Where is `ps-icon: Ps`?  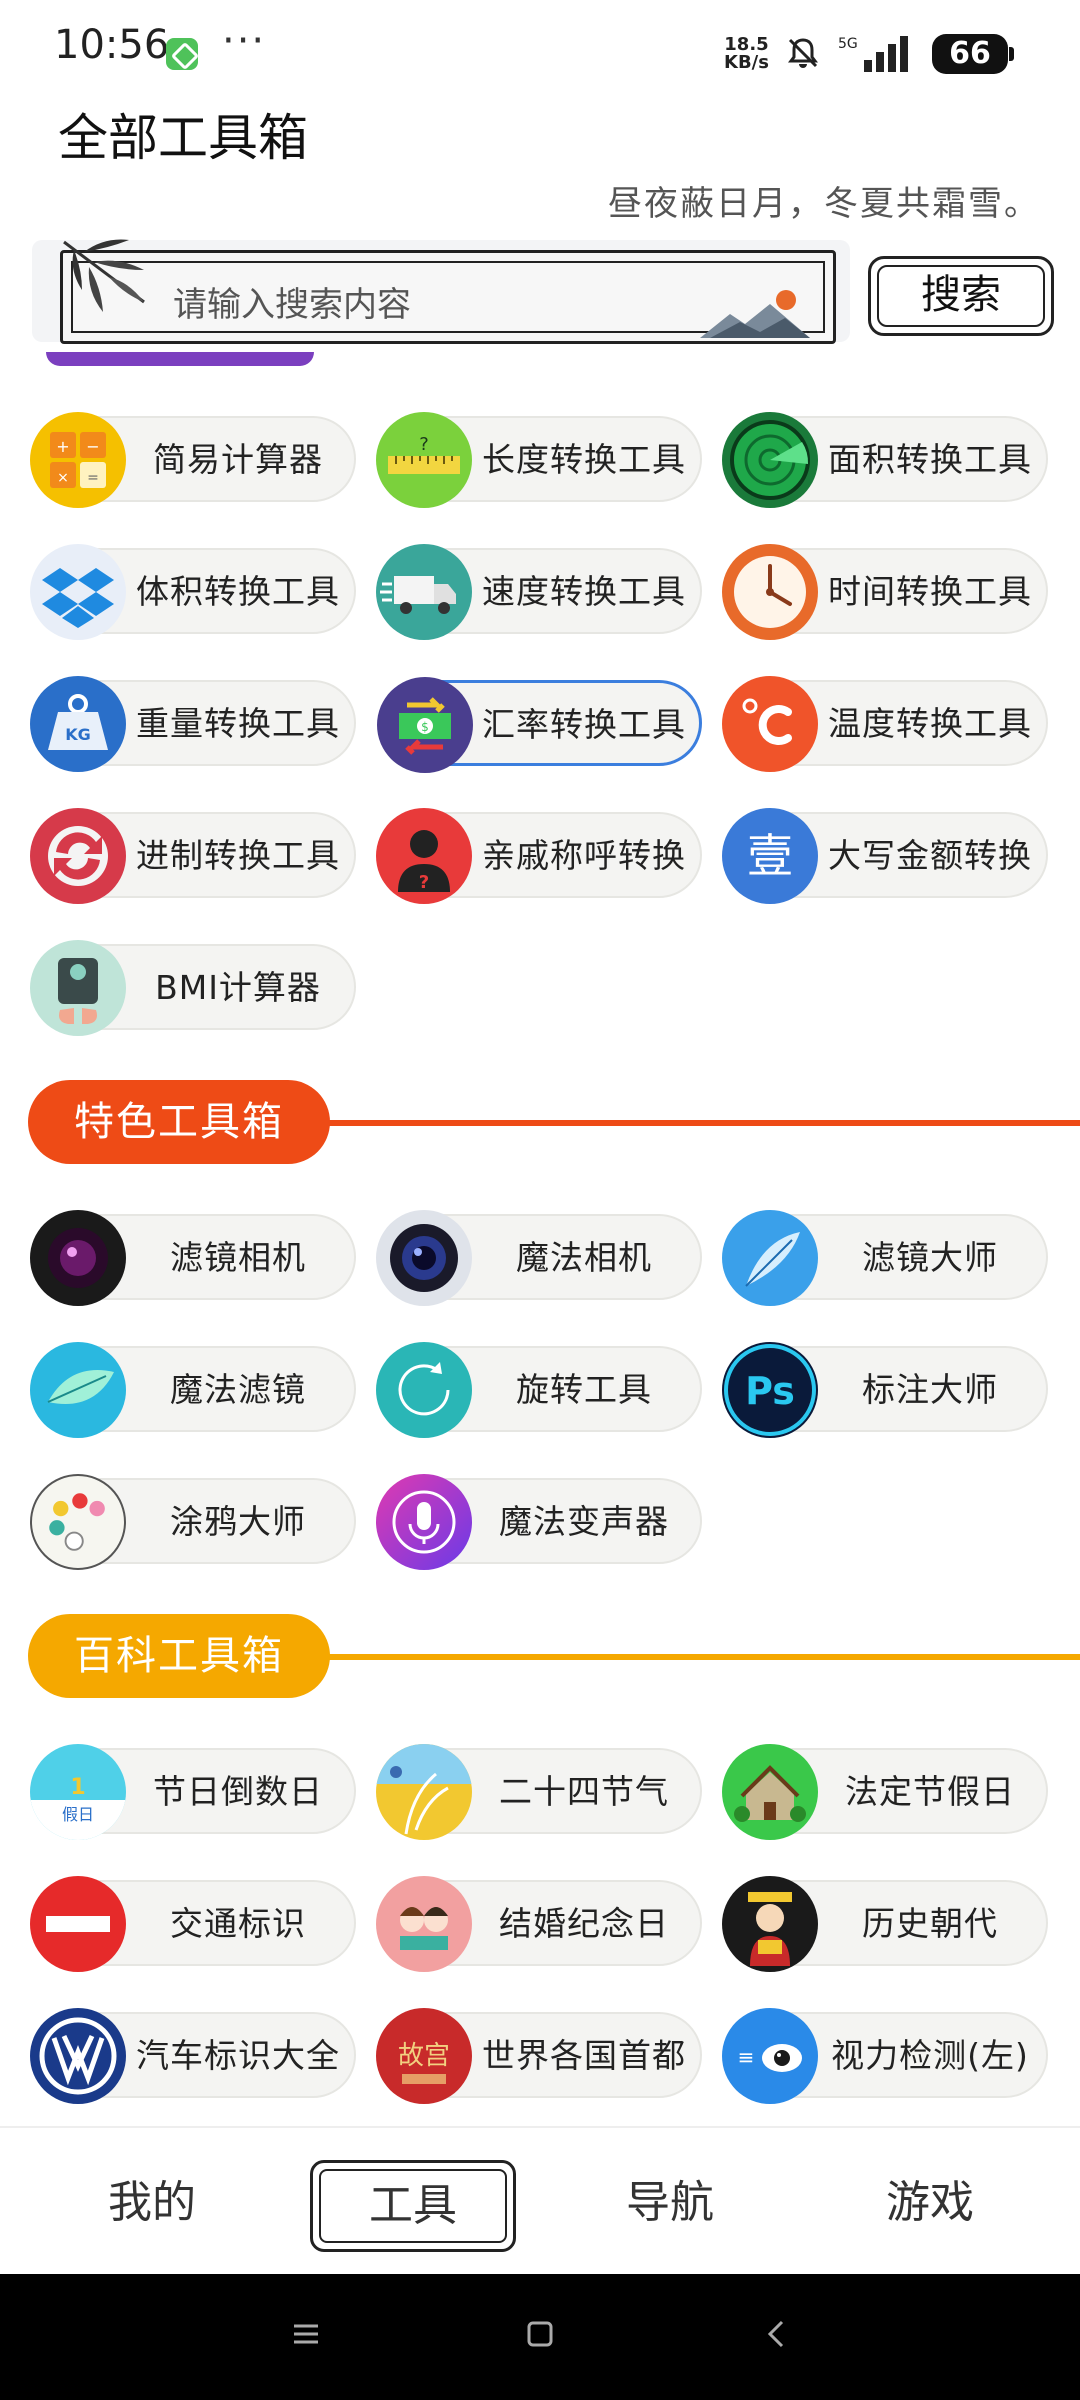
ps-icon: Ps is located at coordinates (770, 1390).